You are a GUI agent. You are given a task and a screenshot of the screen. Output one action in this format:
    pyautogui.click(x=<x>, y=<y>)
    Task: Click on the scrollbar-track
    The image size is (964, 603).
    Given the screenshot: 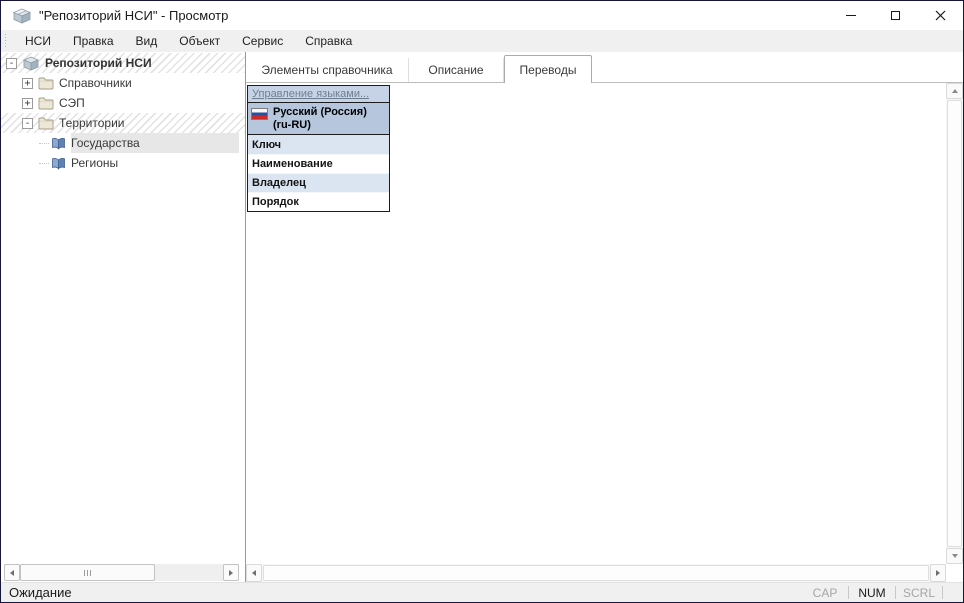 What is the action you would take?
    pyautogui.click(x=189, y=572)
    